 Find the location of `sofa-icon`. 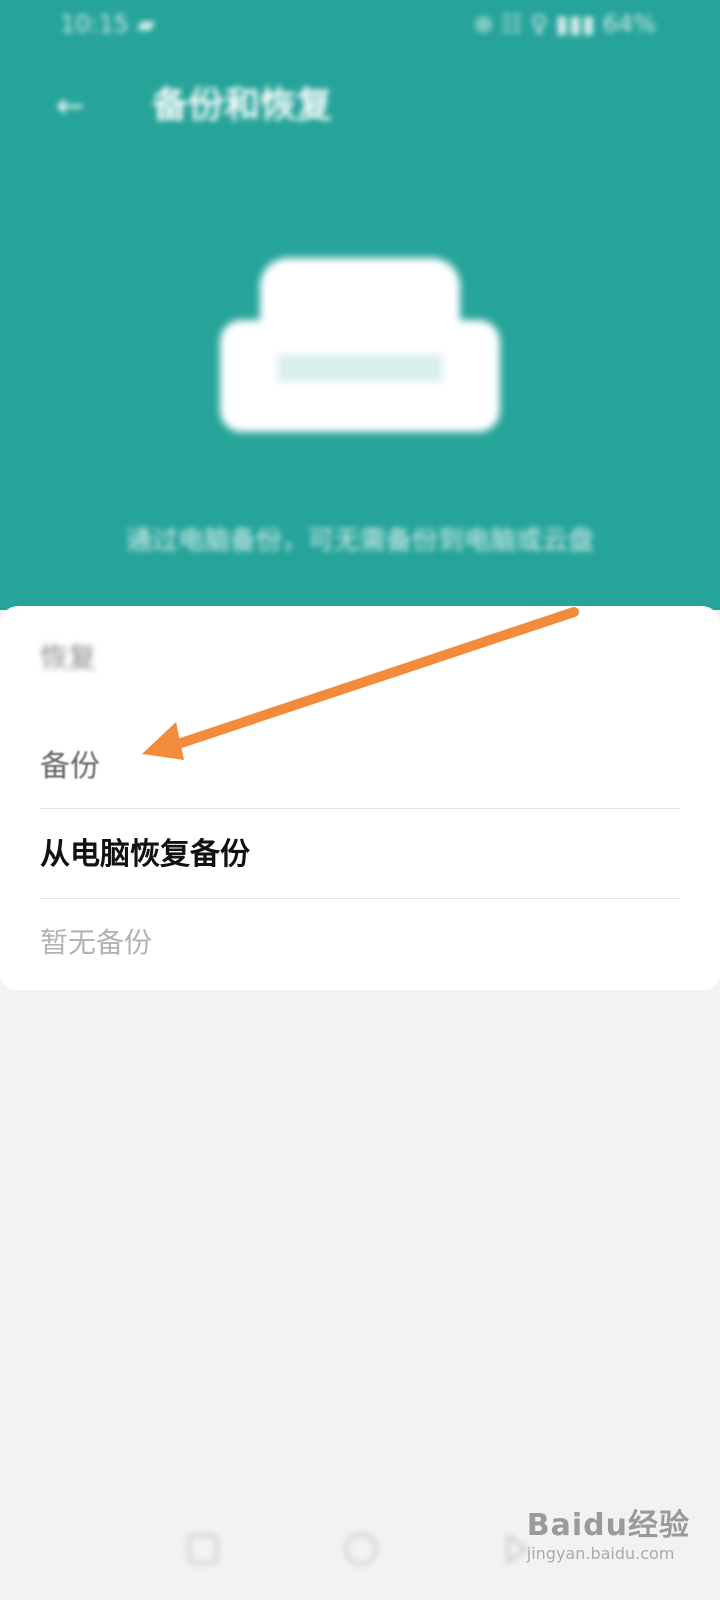

sofa-icon is located at coordinates (360, 345).